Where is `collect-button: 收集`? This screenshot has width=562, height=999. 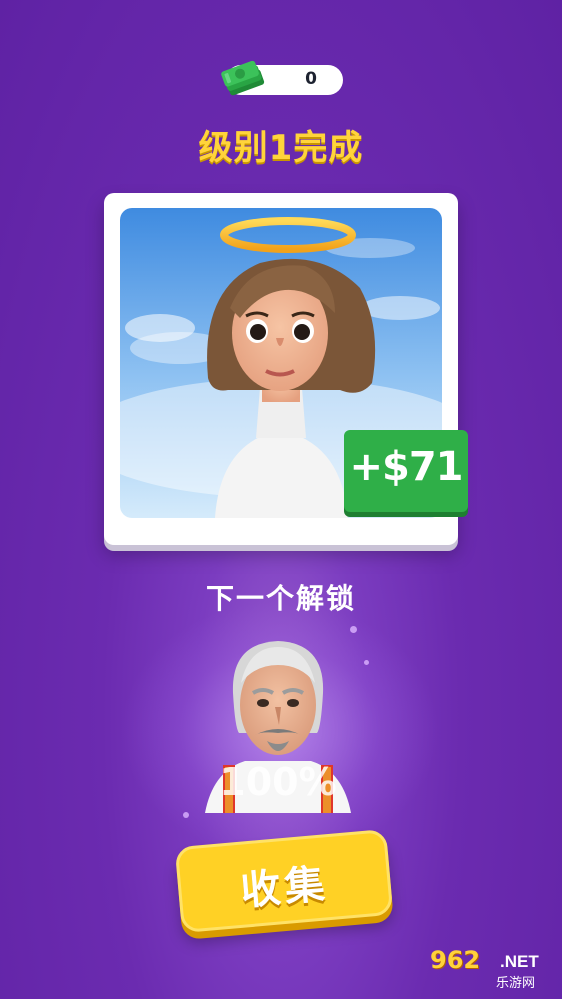 collect-button: 收集 is located at coordinates (284, 881).